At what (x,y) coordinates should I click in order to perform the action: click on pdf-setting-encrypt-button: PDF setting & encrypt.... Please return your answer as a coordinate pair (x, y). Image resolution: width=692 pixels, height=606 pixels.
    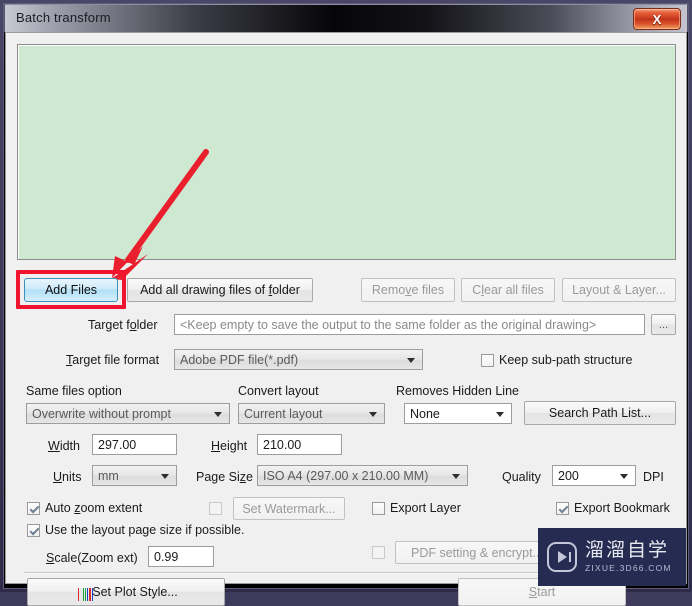
    Looking at the image, I should click on (477, 552).